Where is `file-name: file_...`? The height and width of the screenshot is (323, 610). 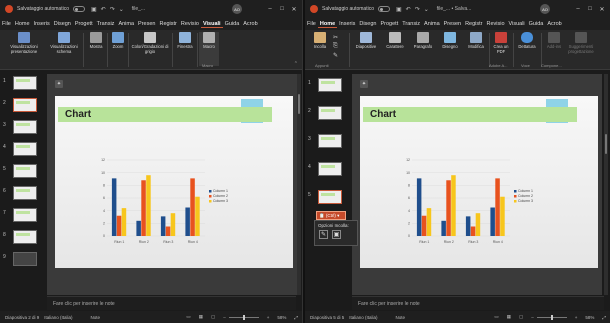
file-name: file_... is located at coordinates (138, 9).